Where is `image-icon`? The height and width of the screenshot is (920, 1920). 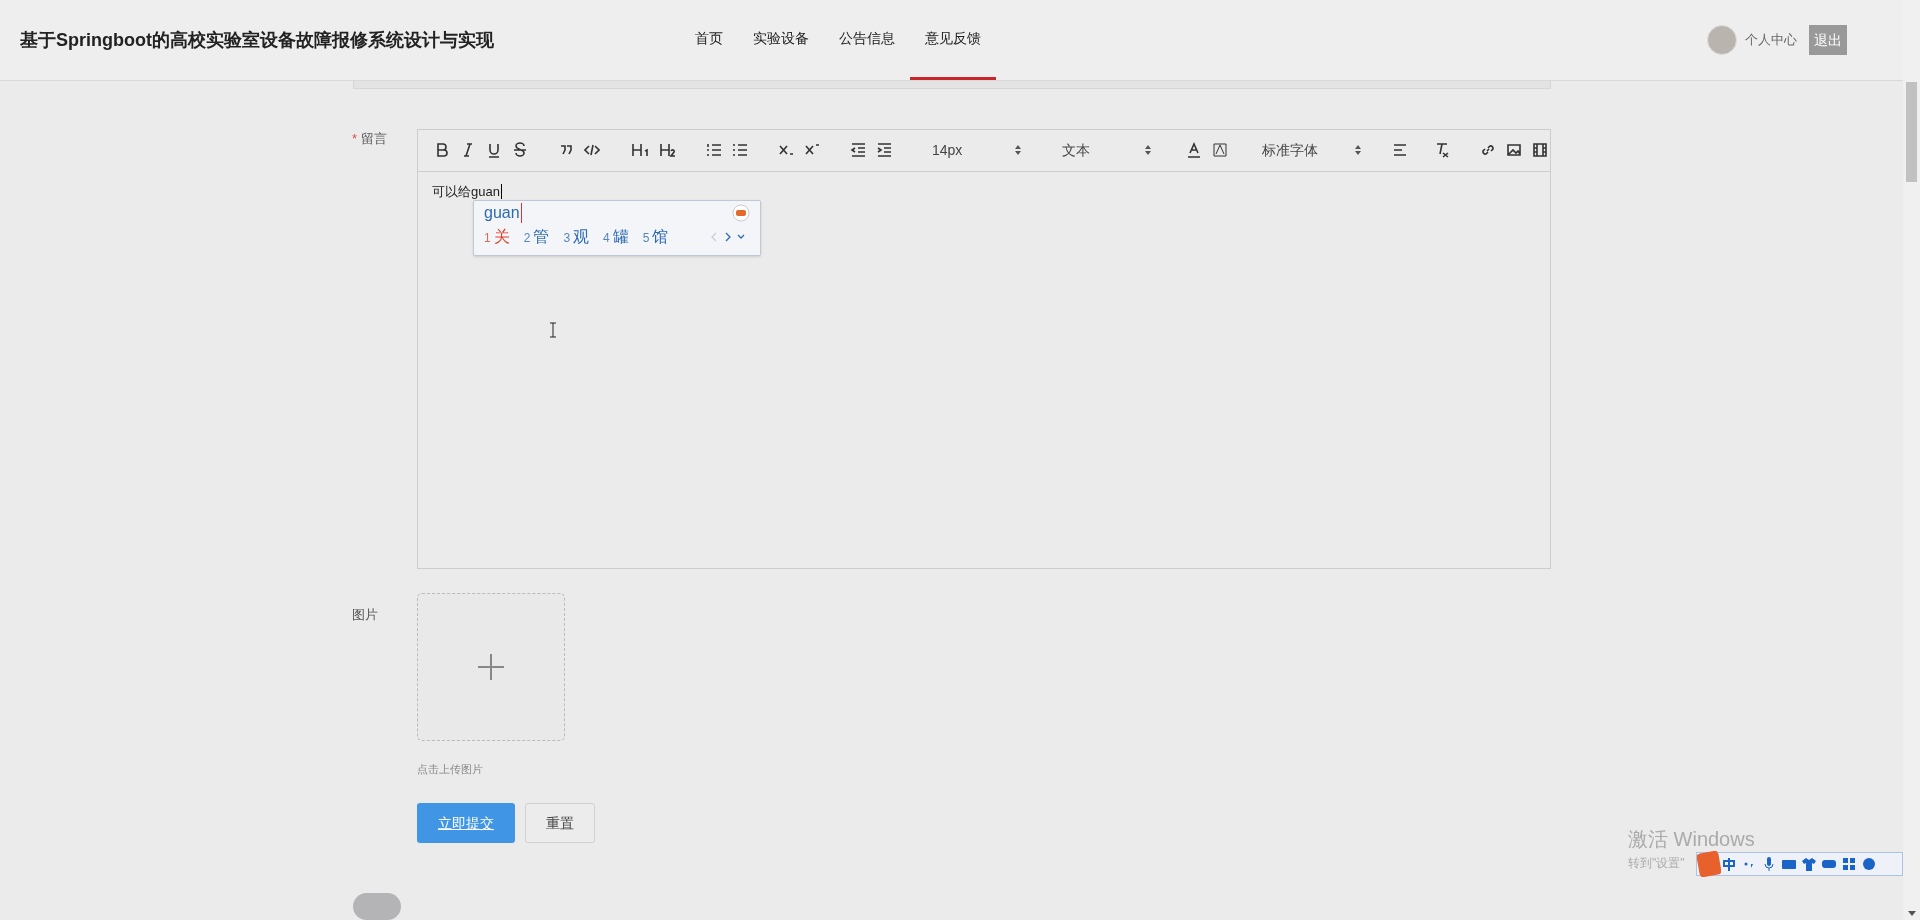
image-icon is located at coordinates (1514, 150).